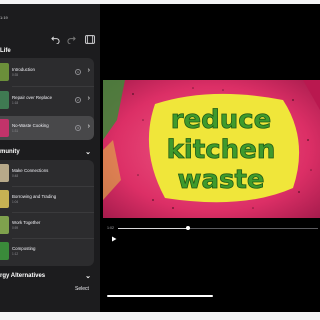  Describe the element at coordinates (47, 225) in the screenshot. I see `list-item: Work Together 0:59` at that location.